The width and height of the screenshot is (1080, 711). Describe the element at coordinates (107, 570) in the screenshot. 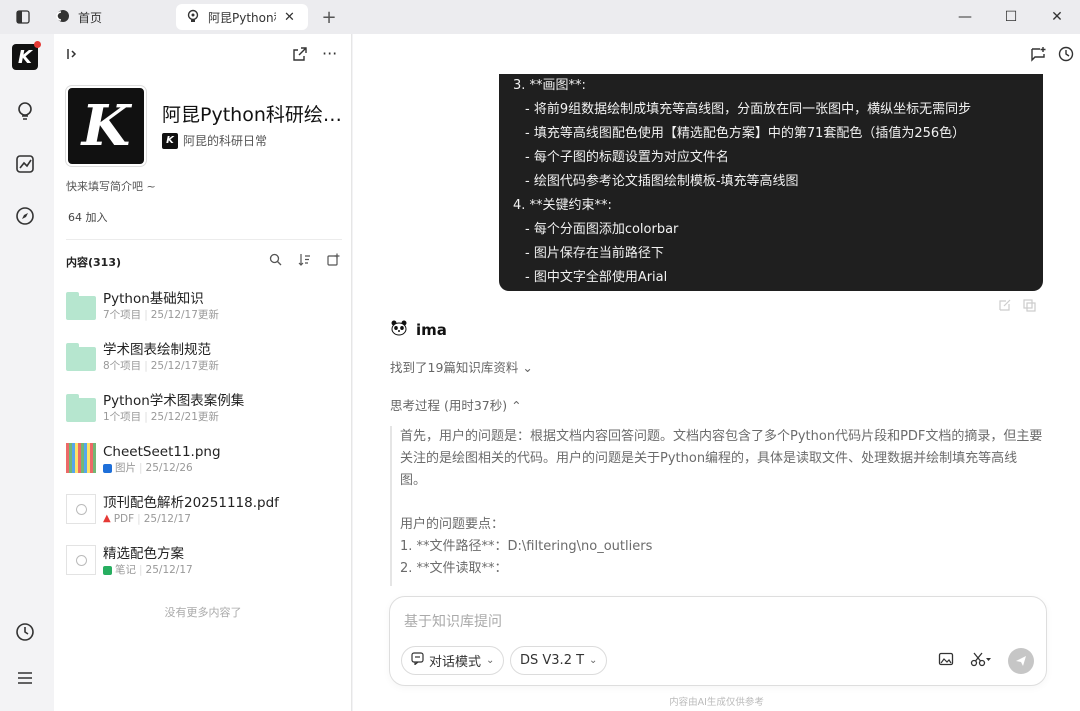

I see `note-icon` at that location.